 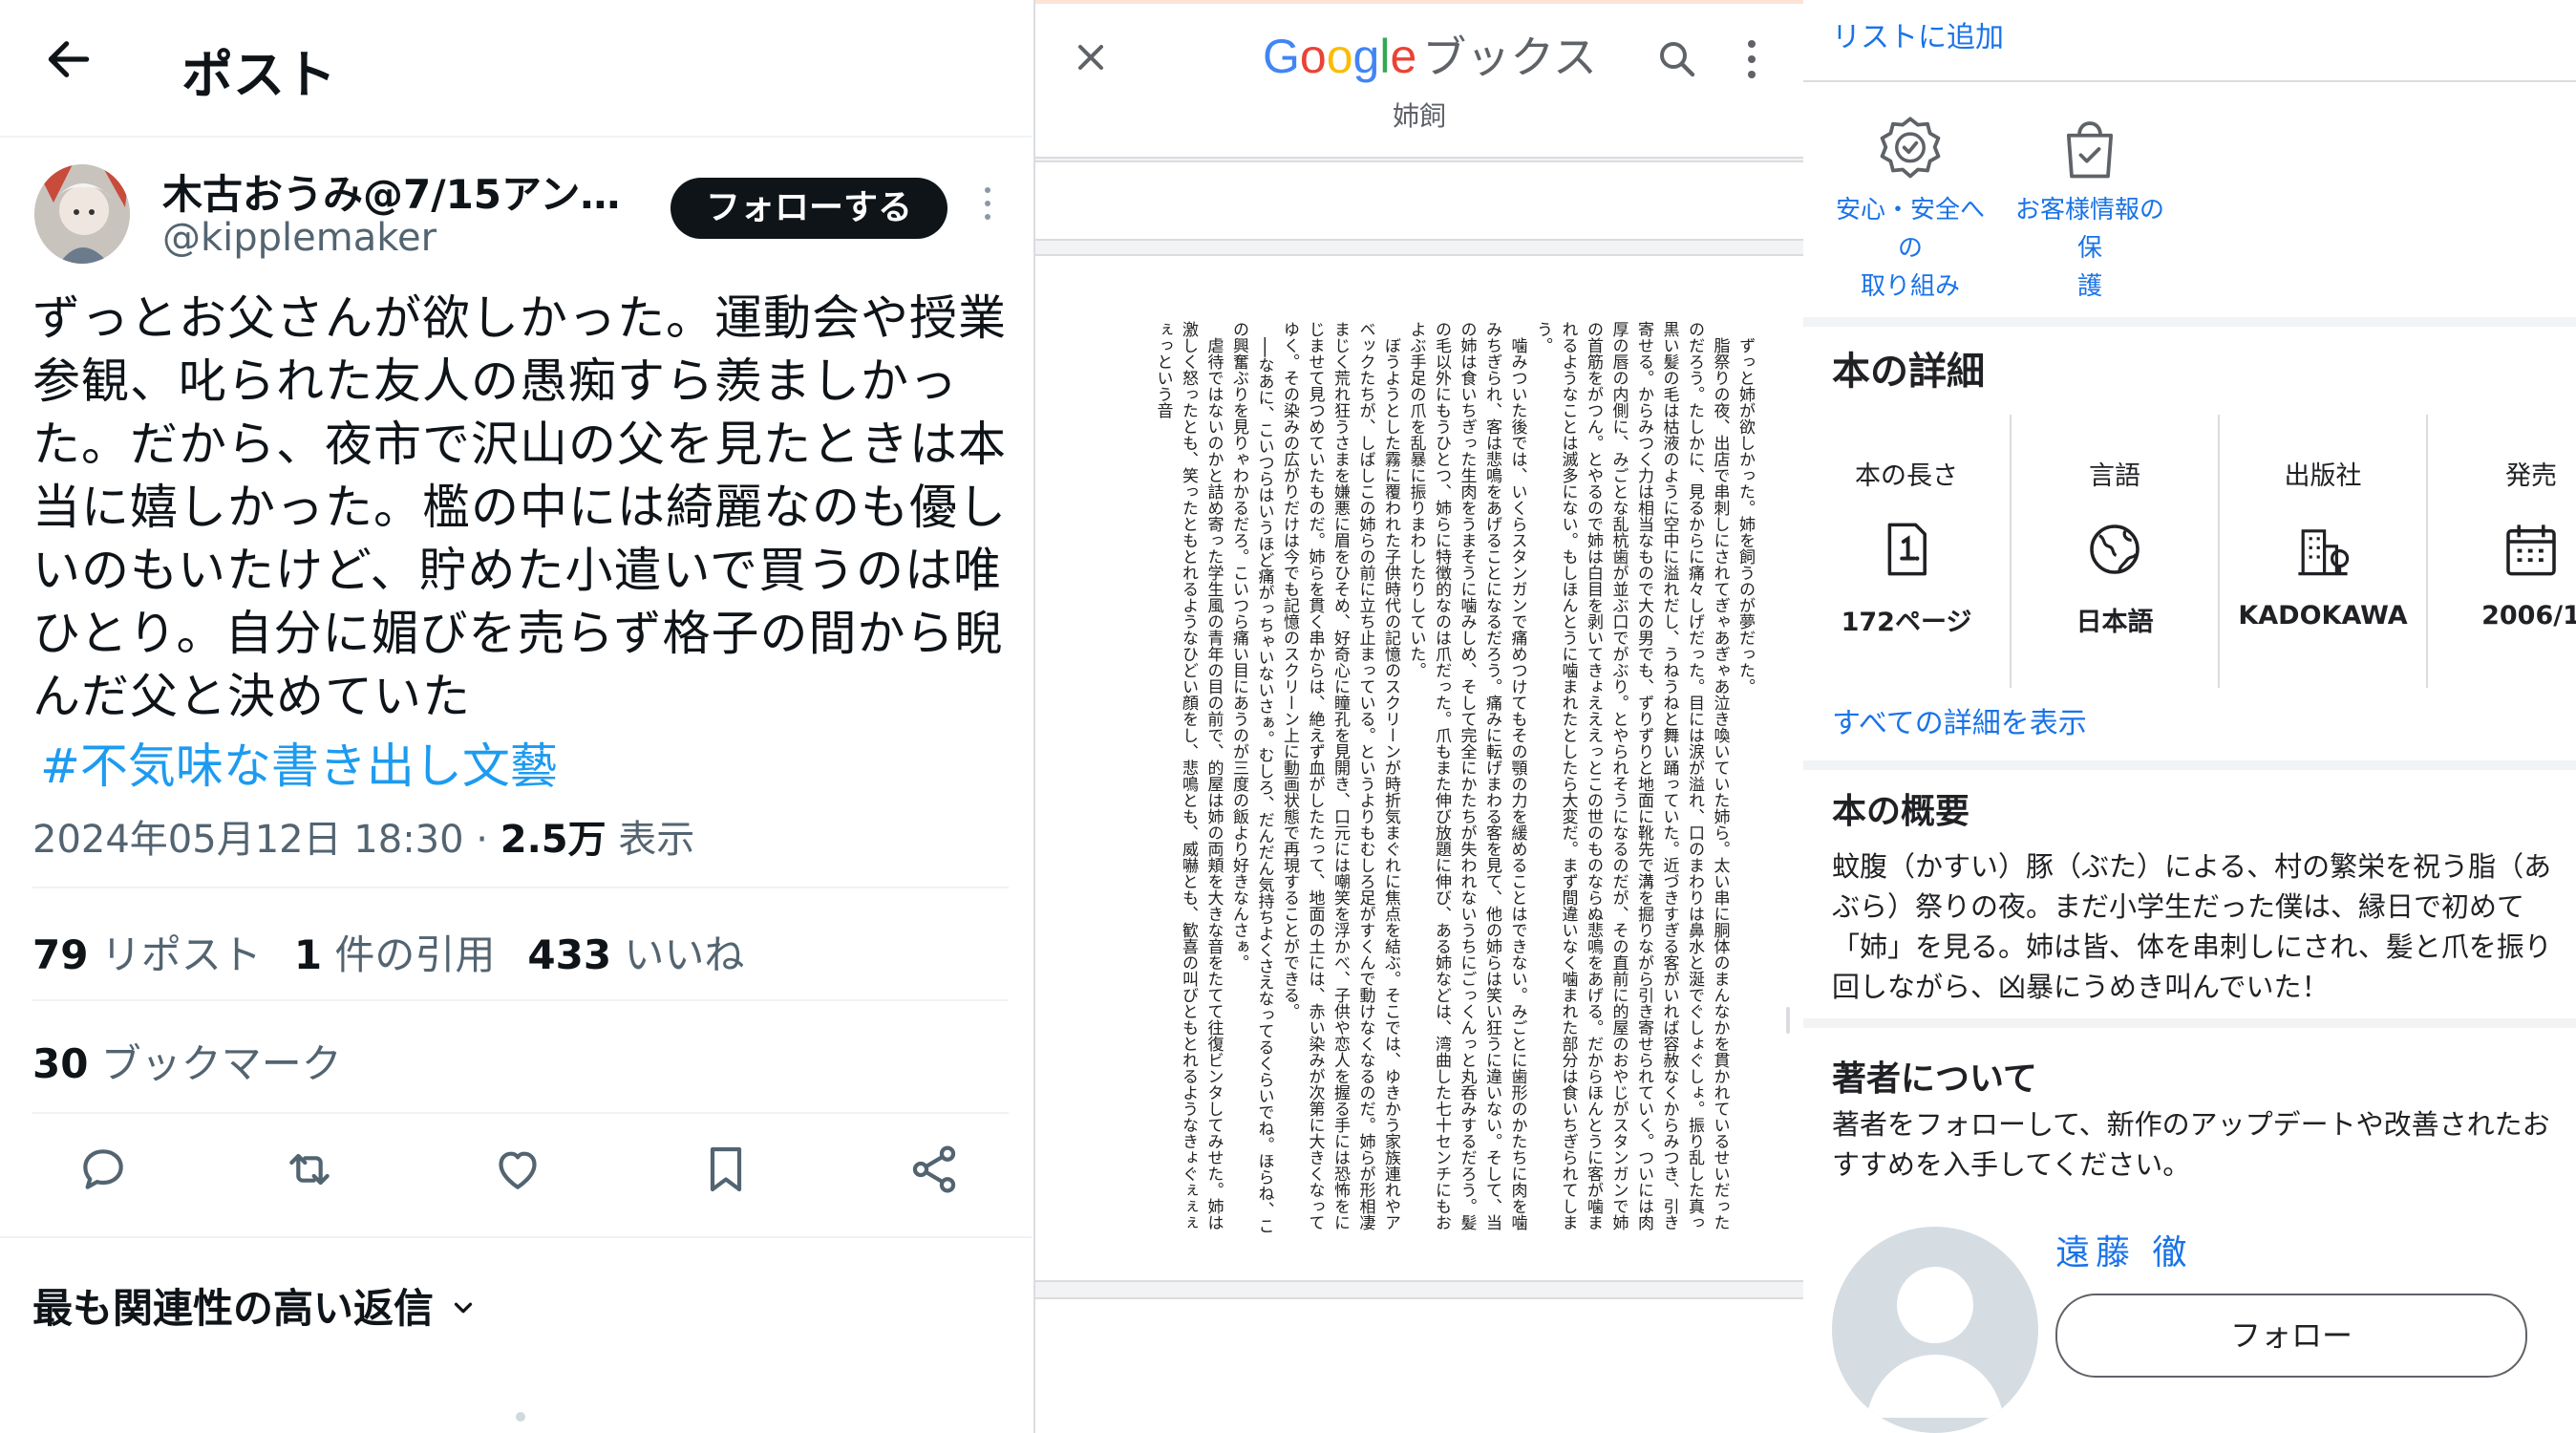 I want to click on post-text-line: ずっとお父さんが欲しかった。運動会や授業, so click(x=519, y=318).